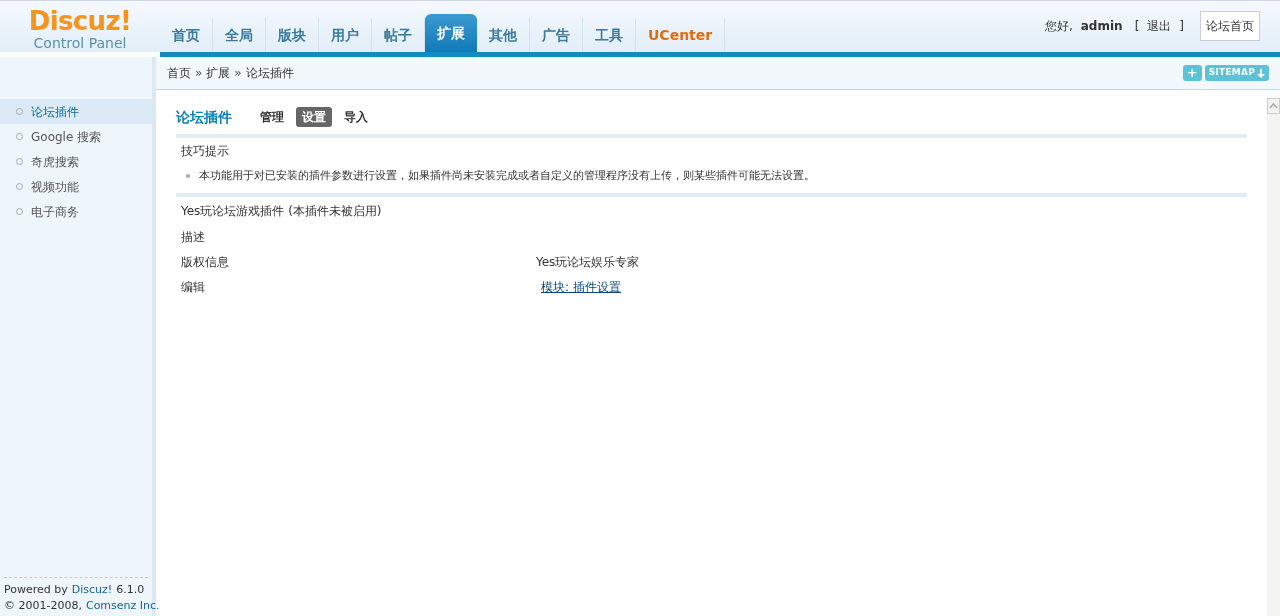  What do you see at coordinates (193, 287) in the screenshot?
I see `field-label: 编辑` at bounding box center [193, 287].